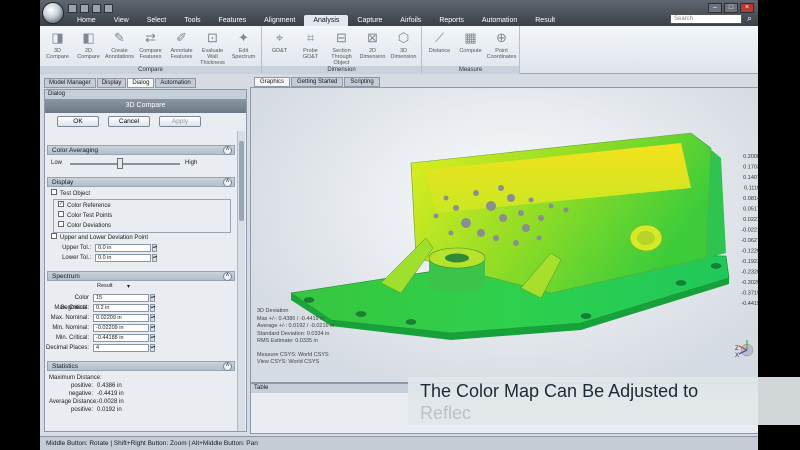 This screenshot has height=450, width=800. What do you see at coordinates (372, 47) in the screenshot?
I see `2d-dimension-button: ⊠ 2D Dimension` at bounding box center [372, 47].